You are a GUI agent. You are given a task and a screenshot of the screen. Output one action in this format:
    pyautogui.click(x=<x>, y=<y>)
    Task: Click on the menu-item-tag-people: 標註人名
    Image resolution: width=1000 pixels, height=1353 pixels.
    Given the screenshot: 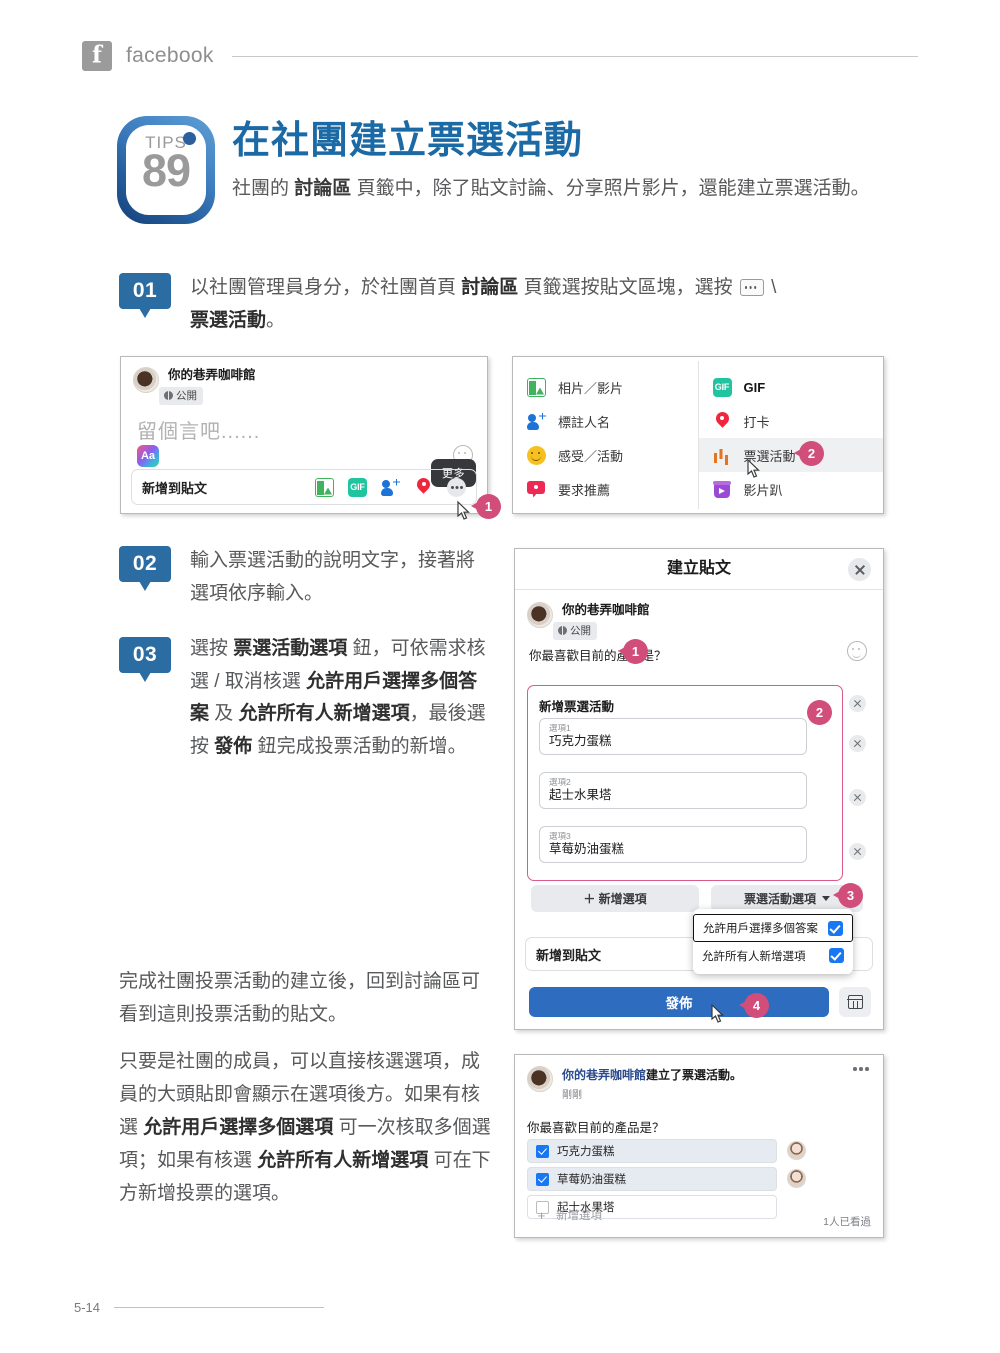 What is the action you would take?
    pyautogui.click(x=605, y=421)
    